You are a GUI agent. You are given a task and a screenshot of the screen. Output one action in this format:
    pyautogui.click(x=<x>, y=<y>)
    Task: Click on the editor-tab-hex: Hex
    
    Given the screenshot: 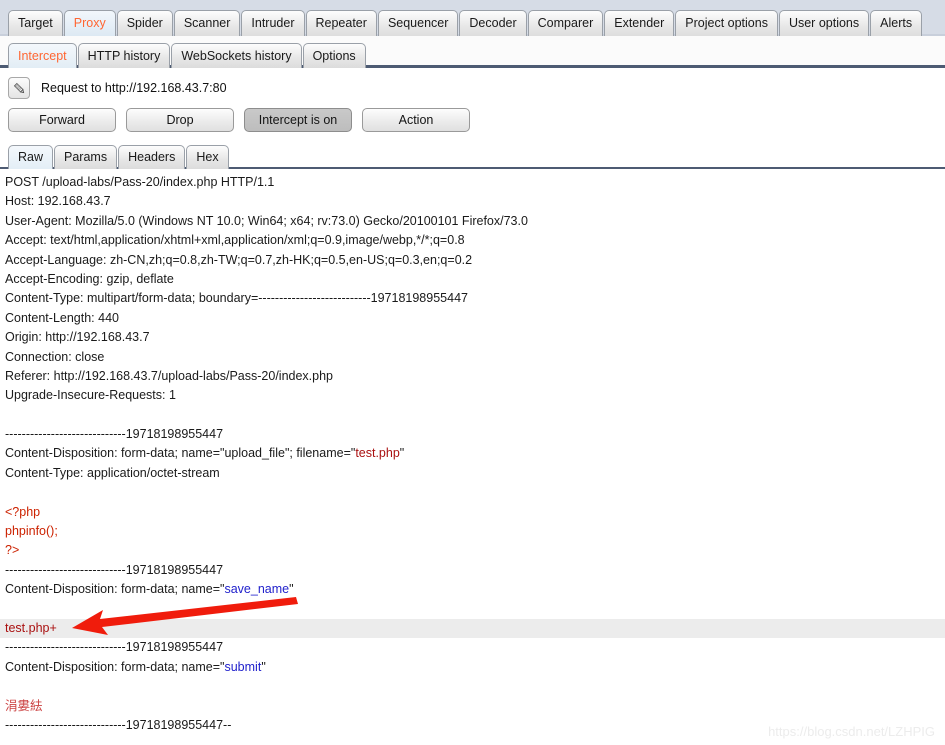 What is the action you would take?
    pyautogui.click(x=207, y=157)
    